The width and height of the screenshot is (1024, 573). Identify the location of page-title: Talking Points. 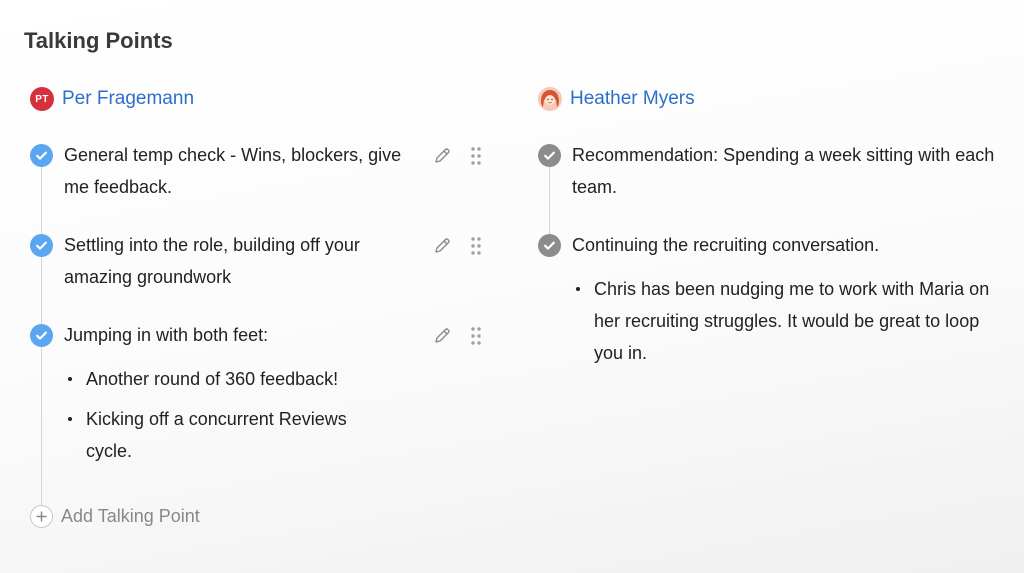
(98, 40).